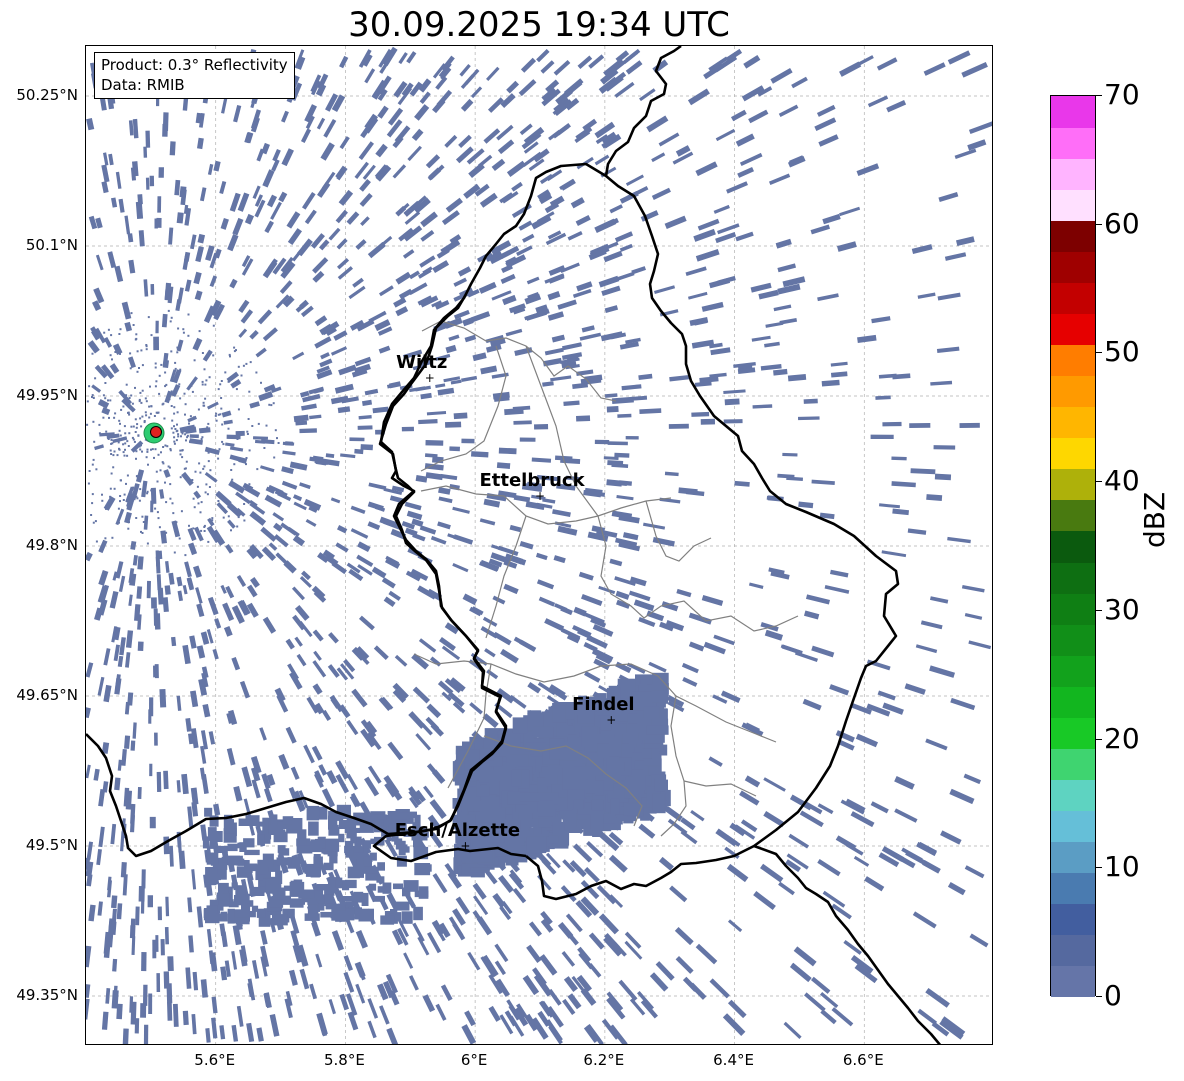 The image size is (1184, 1081). I want to click on colorbar-tick-label: 20, so click(1122, 738).